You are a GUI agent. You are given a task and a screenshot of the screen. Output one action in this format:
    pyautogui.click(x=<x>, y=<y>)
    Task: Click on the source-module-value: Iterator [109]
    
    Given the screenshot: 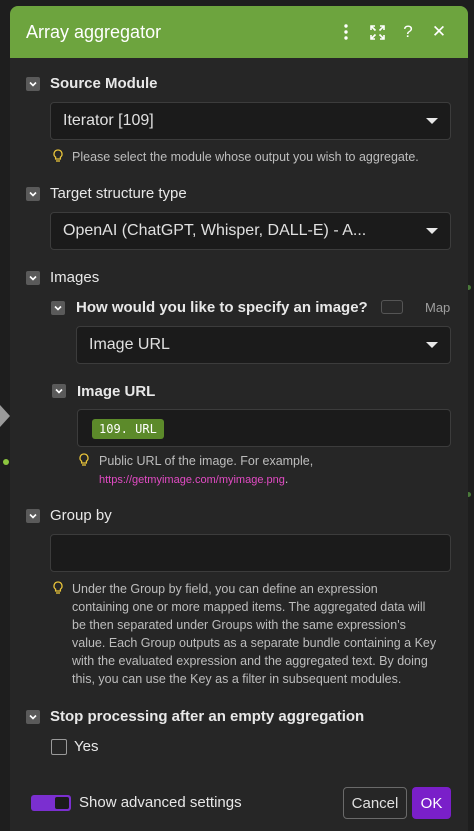 What is the action you would take?
    pyautogui.click(x=108, y=120)
    